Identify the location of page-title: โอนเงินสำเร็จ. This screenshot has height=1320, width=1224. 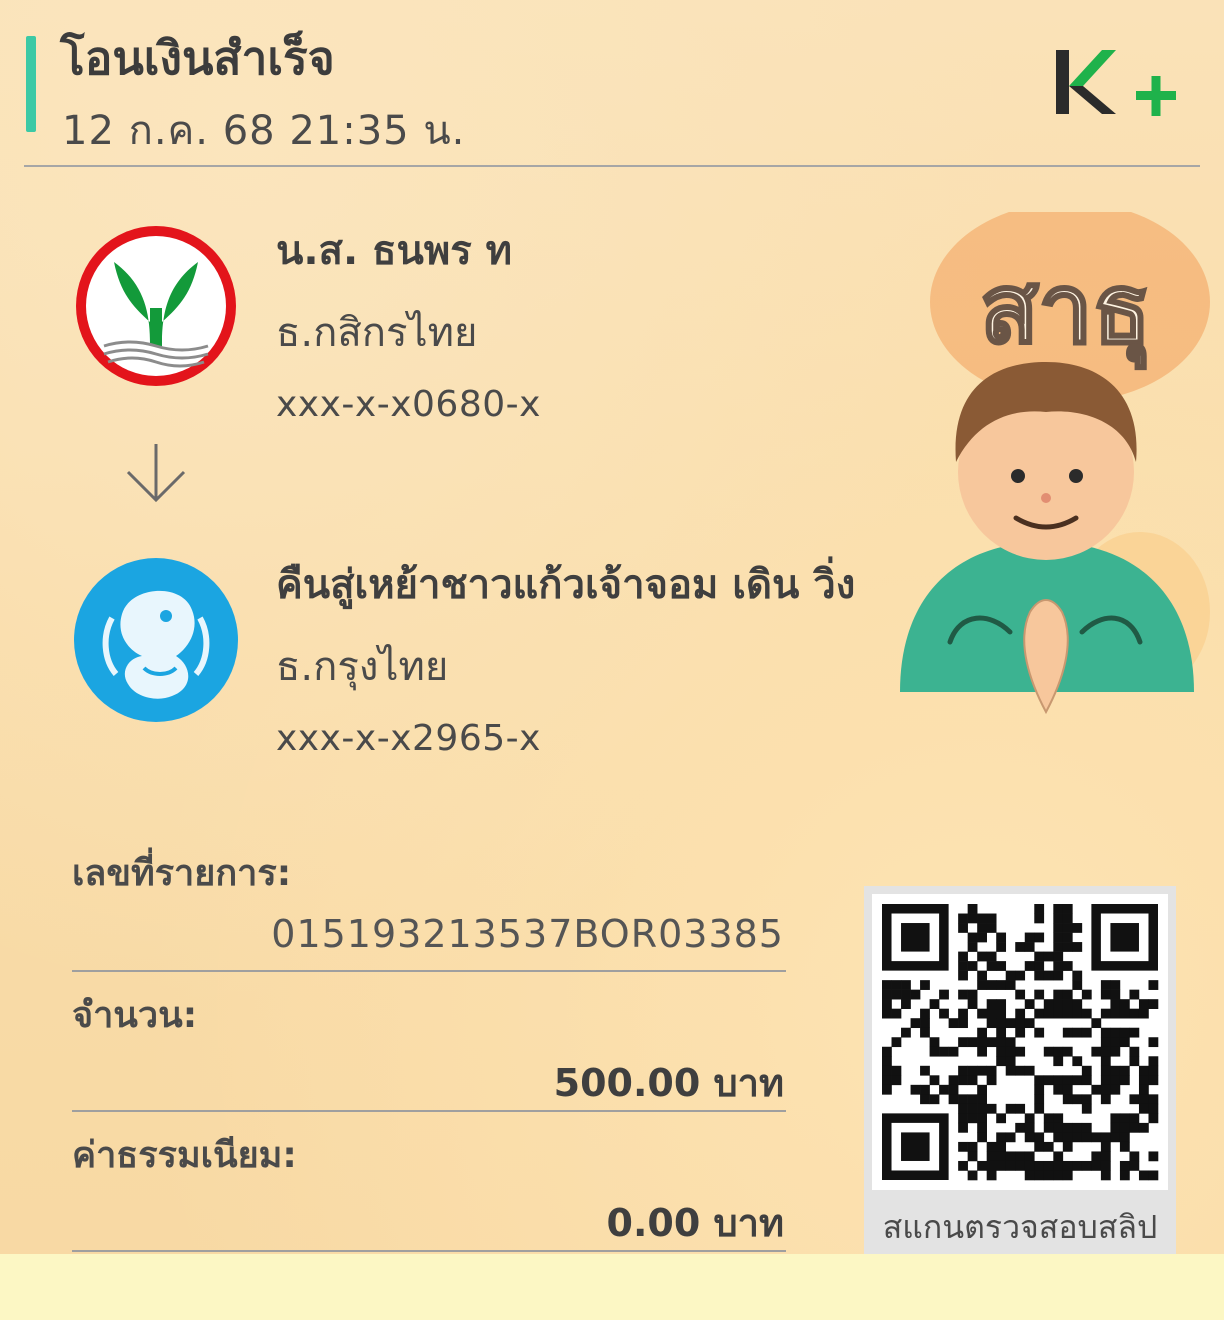
(197, 58).